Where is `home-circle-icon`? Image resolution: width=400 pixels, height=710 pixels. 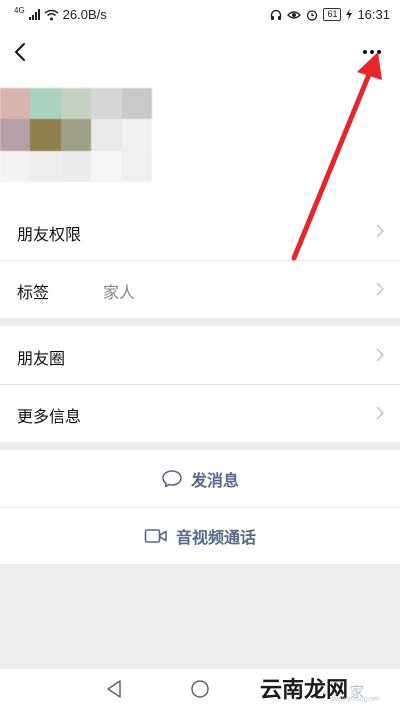 home-circle-icon is located at coordinates (200, 689).